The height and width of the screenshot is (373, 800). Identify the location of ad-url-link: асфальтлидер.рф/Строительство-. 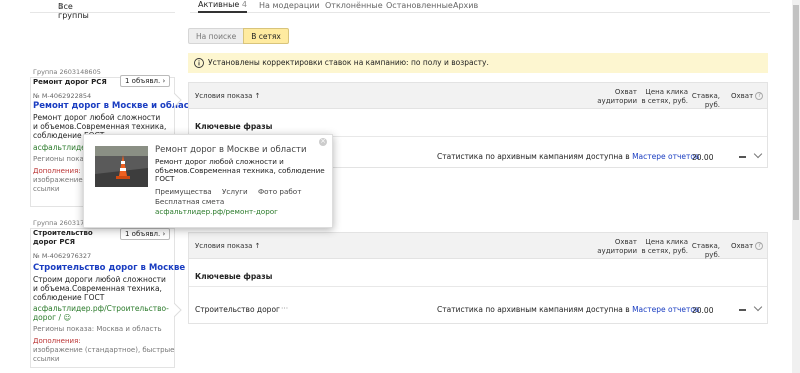
(101, 308).